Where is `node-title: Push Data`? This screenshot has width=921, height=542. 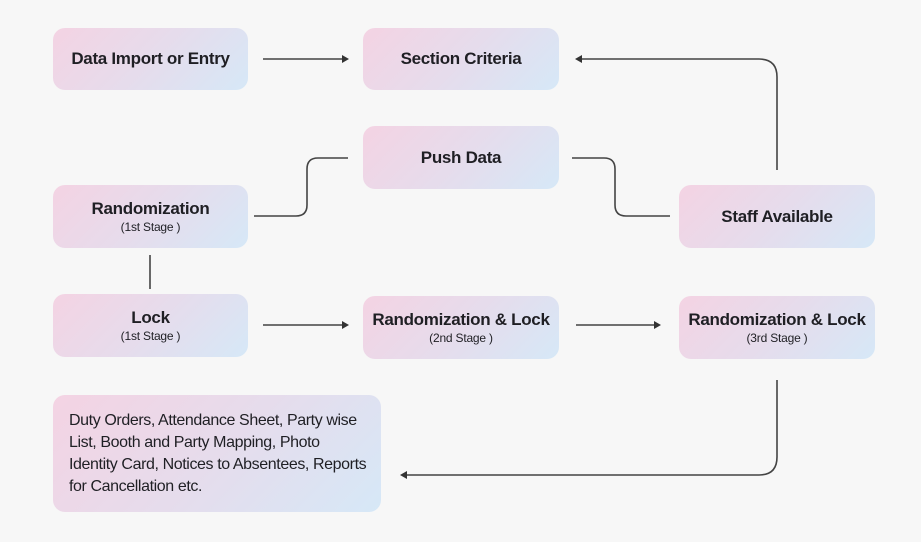
node-title: Push Data is located at coordinates (461, 157).